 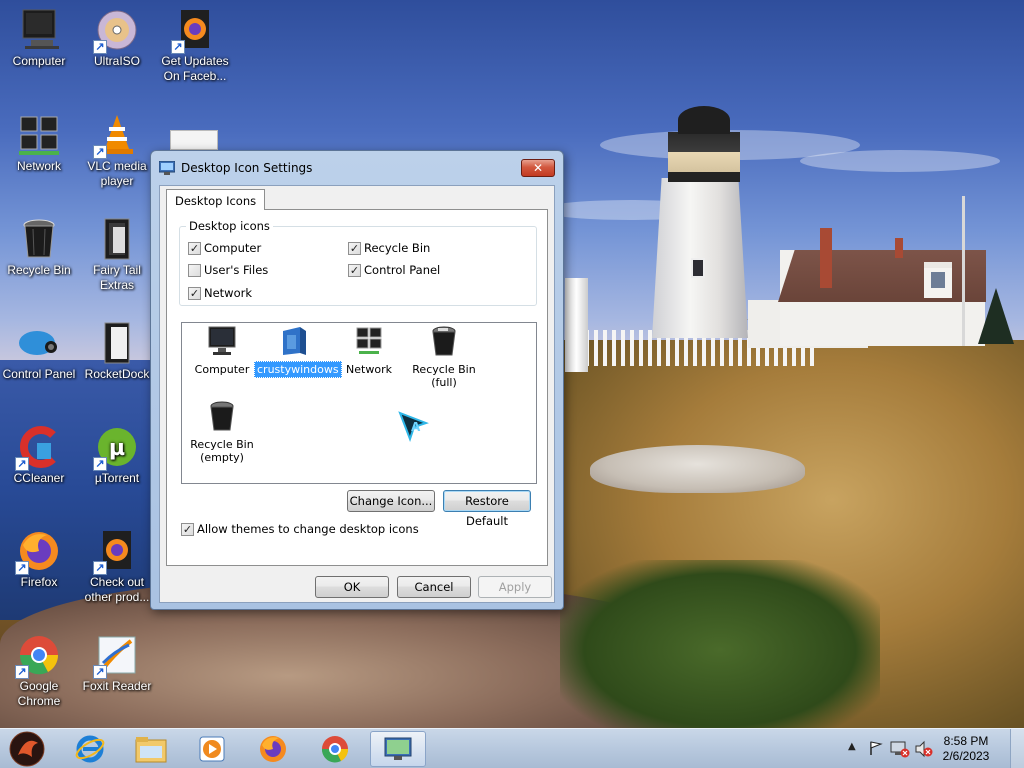 I want to click on desktop-icon-google-chrome: ↗ Google Chrome, so click(x=39, y=671).